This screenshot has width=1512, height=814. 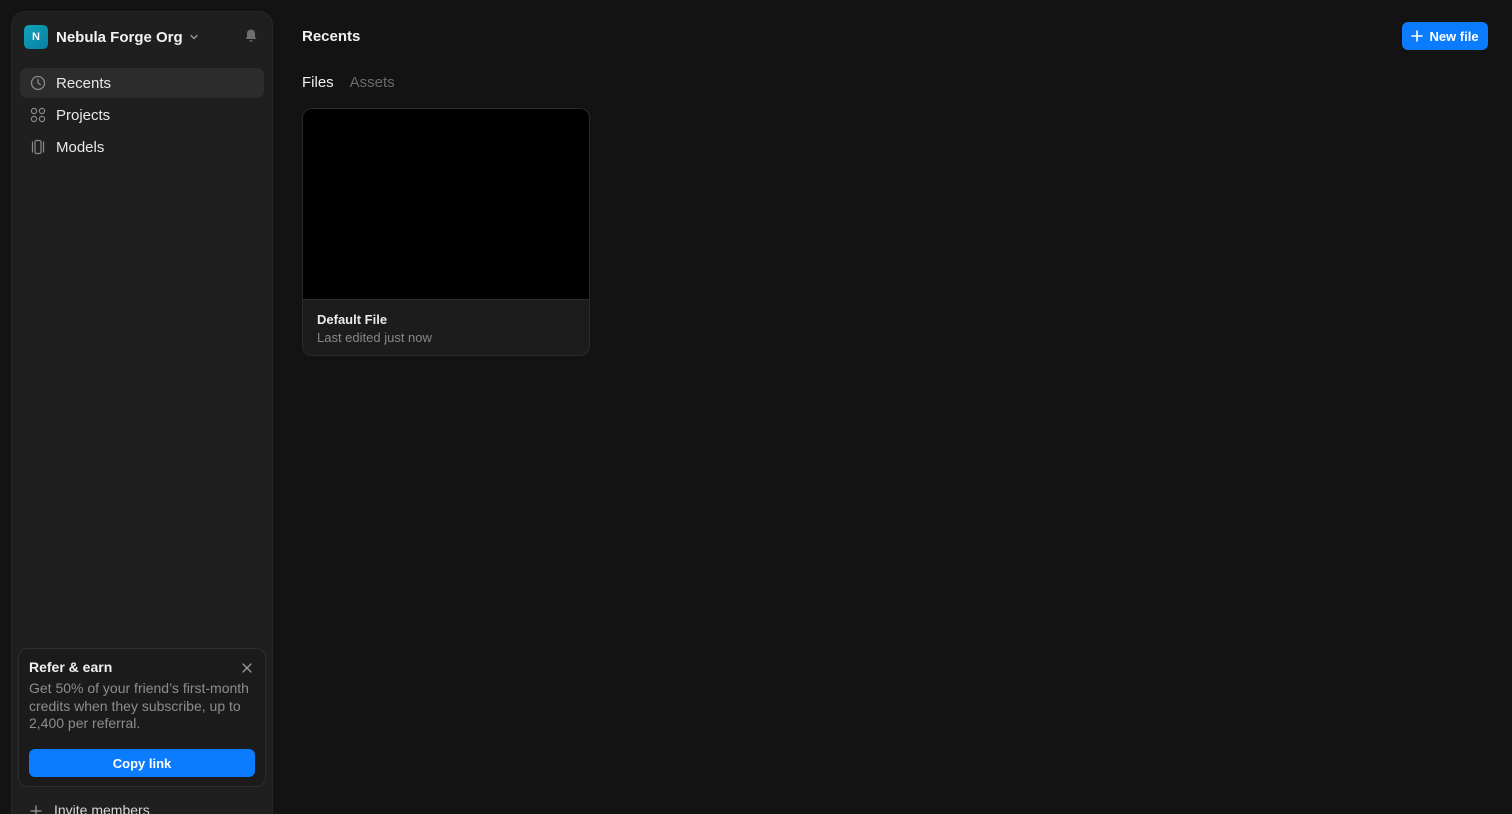 What do you see at coordinates (71, 667) in the screenshot?
I see `promo-title: Refer & earn` at bounding box center [71, 667].